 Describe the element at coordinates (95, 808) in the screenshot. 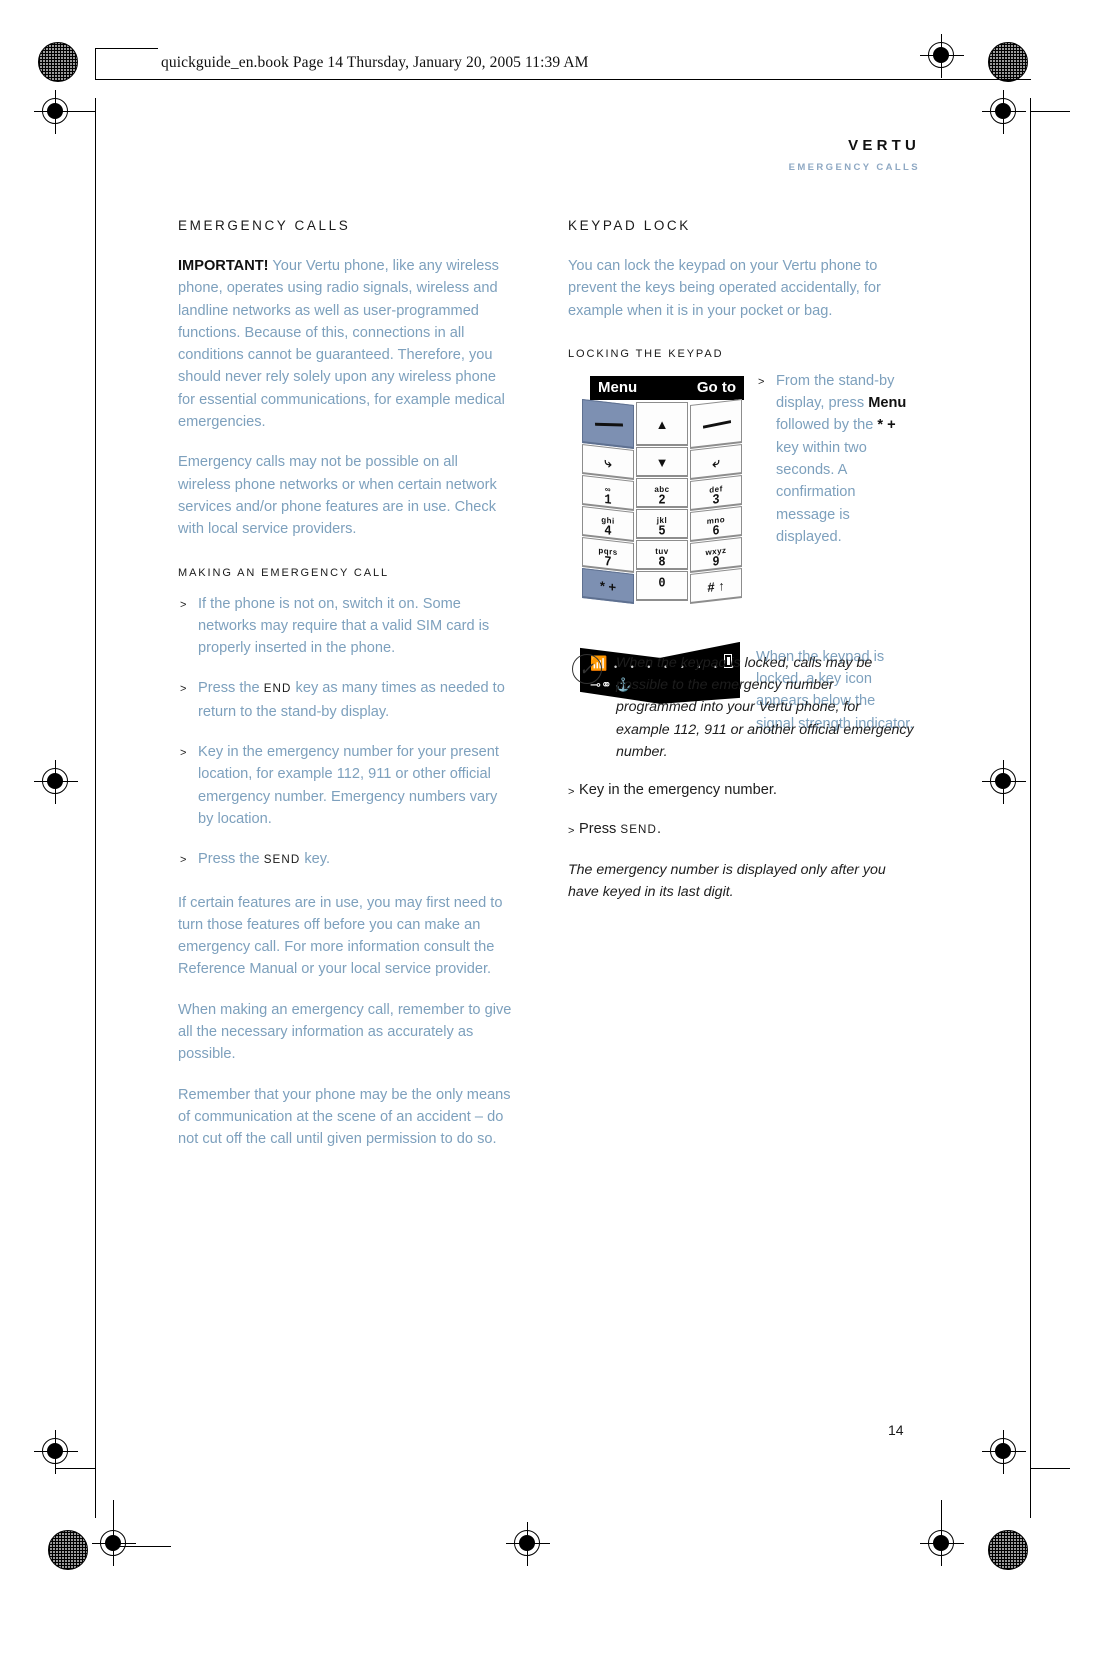

I see `crop-line-left-vertical` at that location.